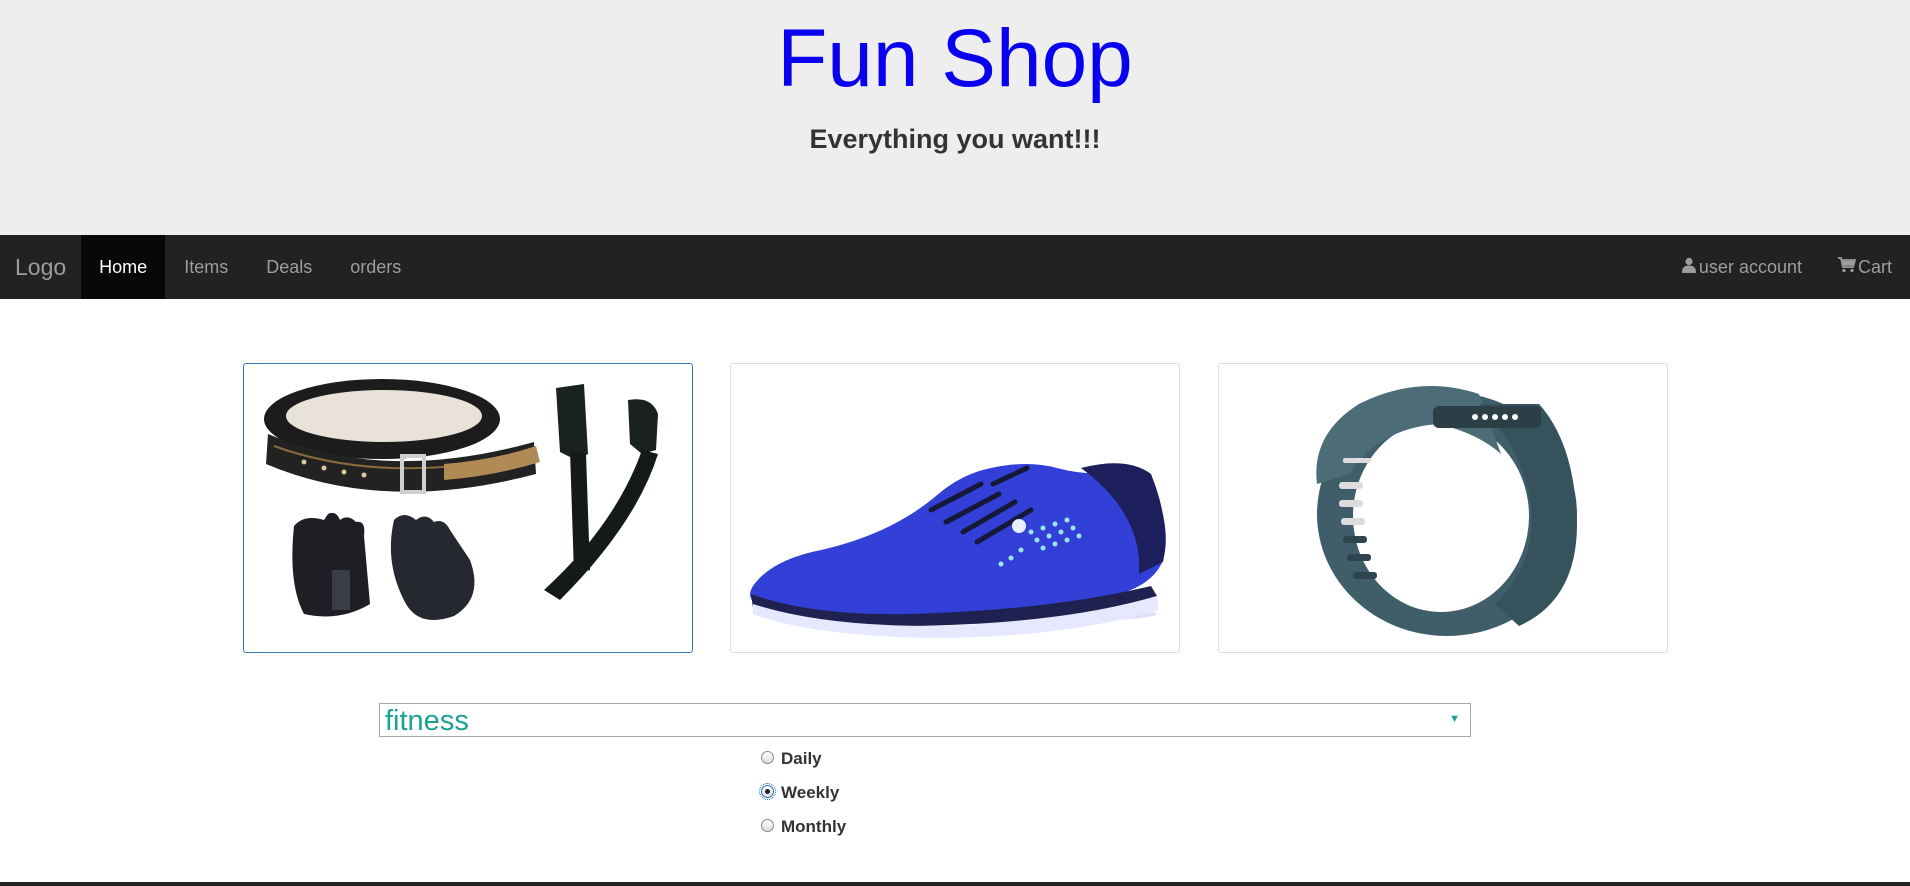 The width and height of the screenshot is (1910, 886). Describe the element at coordinates (955, 884) in the screenshot. I see `footer-divider` at that location.